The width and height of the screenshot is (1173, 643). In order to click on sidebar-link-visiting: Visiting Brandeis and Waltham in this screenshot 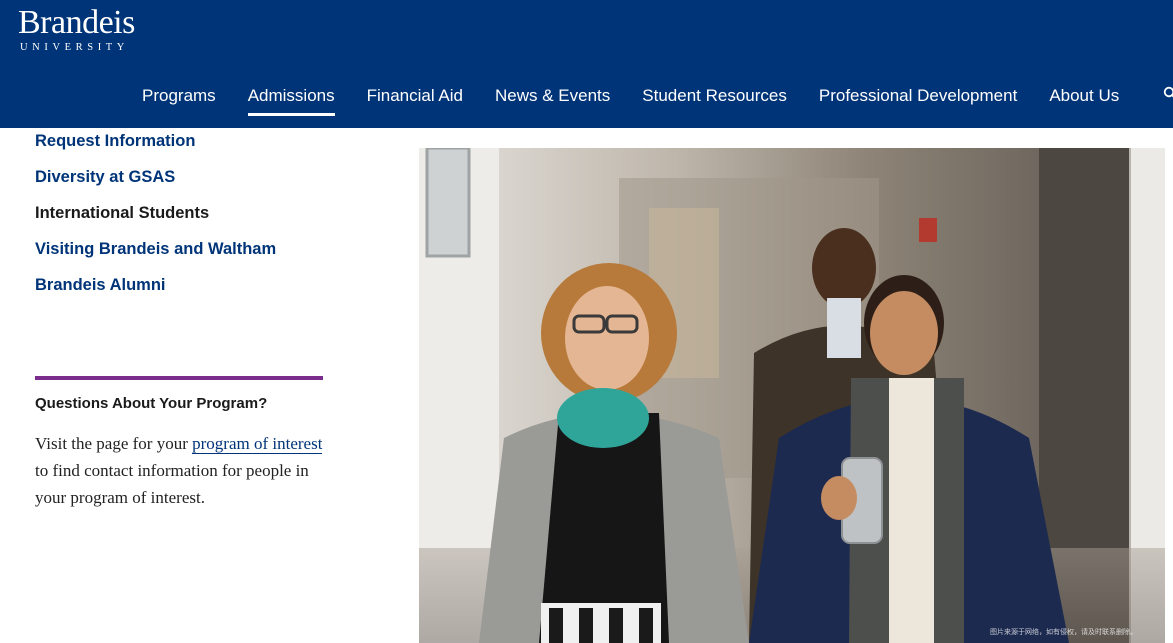, I will do `click(185, 254)`.